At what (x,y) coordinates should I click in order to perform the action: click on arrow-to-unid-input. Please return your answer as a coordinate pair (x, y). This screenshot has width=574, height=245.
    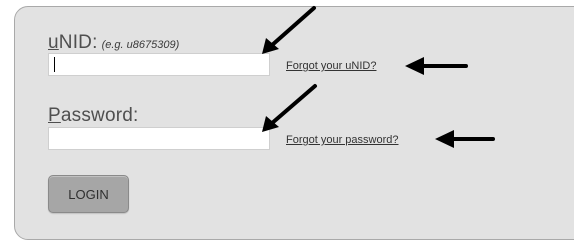
    Looking at the image, I should click on (289, 30).